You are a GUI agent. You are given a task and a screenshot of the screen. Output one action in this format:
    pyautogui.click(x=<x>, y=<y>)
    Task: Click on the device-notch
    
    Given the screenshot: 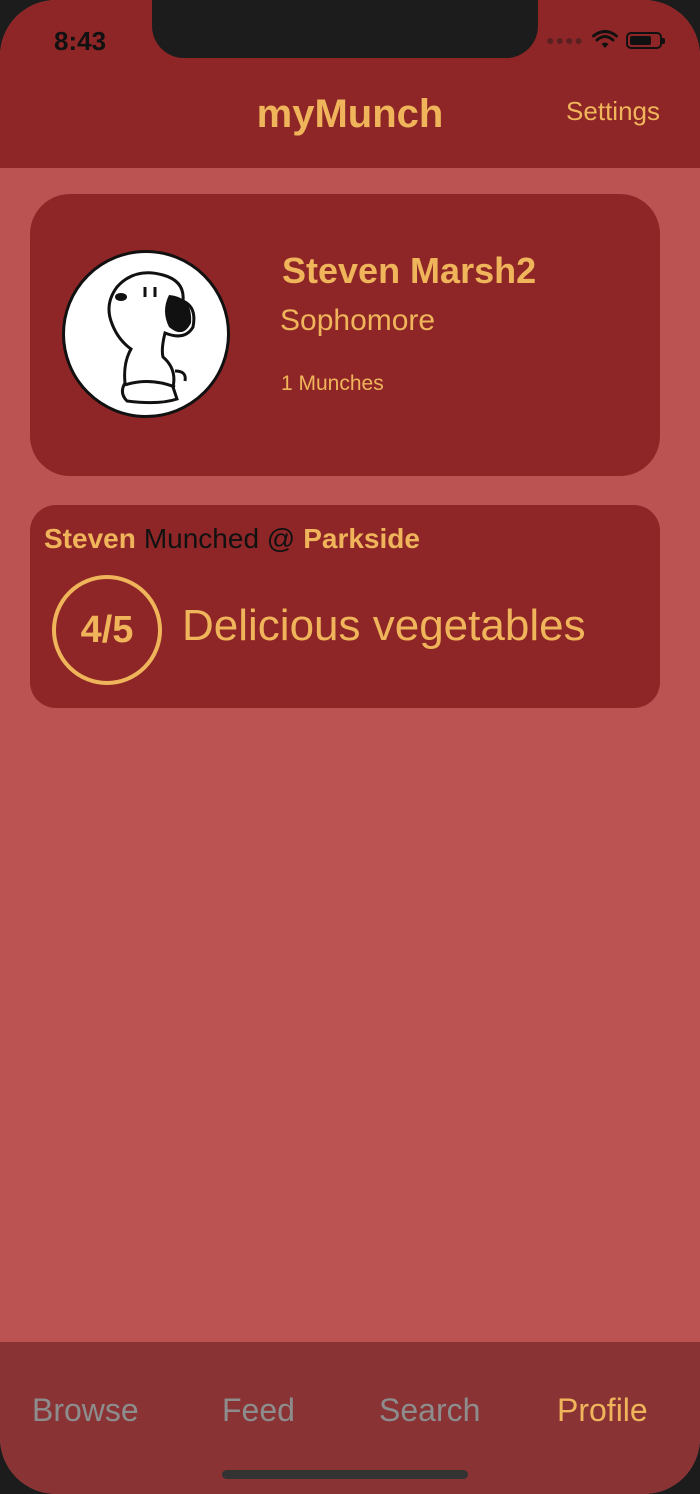 What is the action you would take?
    pyautogui.click(x=345, y=29)
    